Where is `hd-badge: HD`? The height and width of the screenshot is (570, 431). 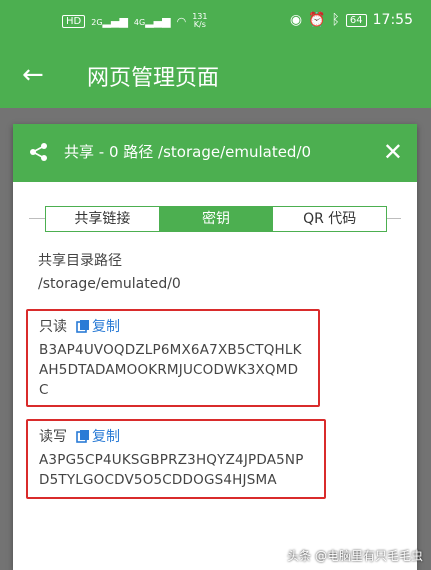
hd-badge: HD is located at coordinates (74, 21).